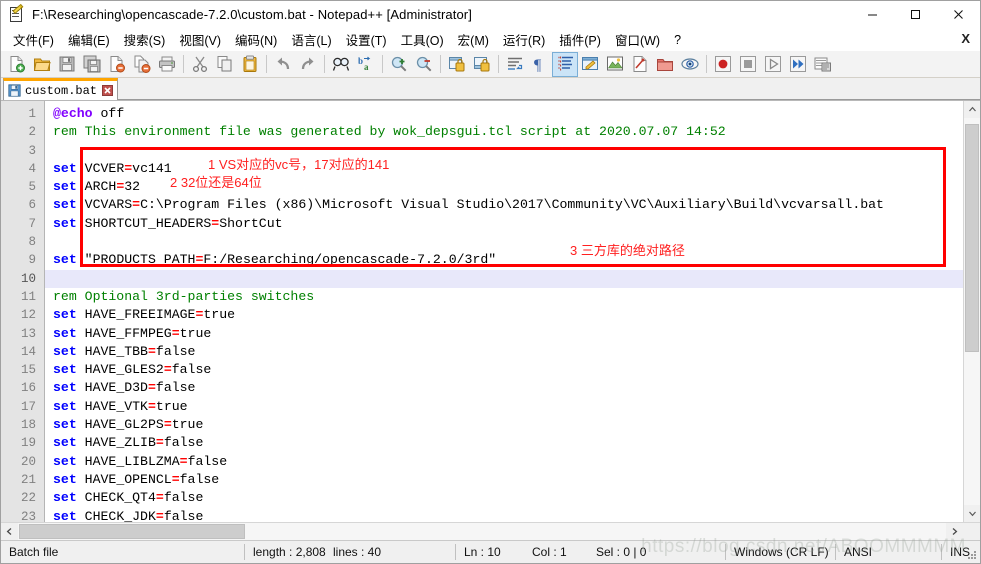 The width and height of the screenshot is (981, 564). I want to click on status-document-type: Batch file, so click(34, 552).